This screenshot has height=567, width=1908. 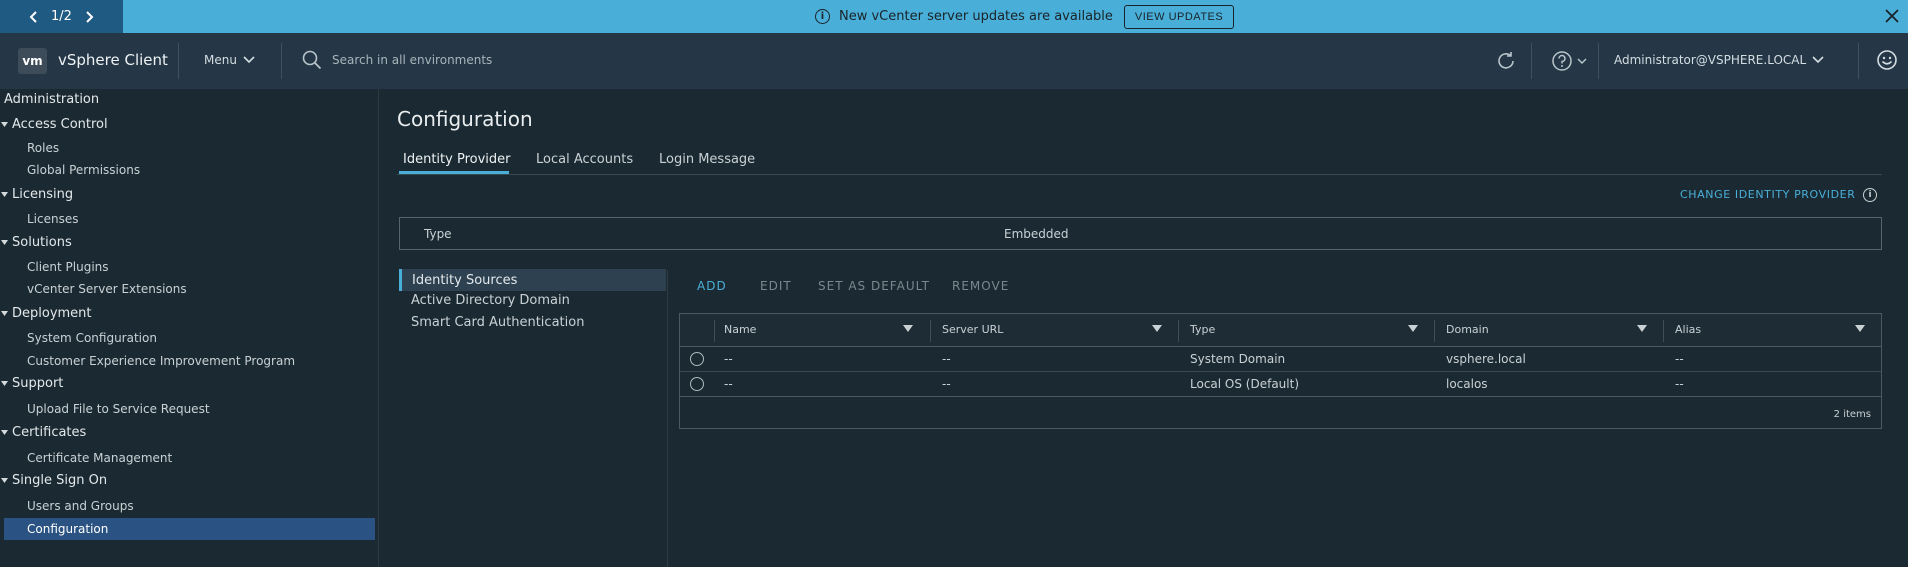 I want to click on chevron-left-icon, so click(x=34, y=17).